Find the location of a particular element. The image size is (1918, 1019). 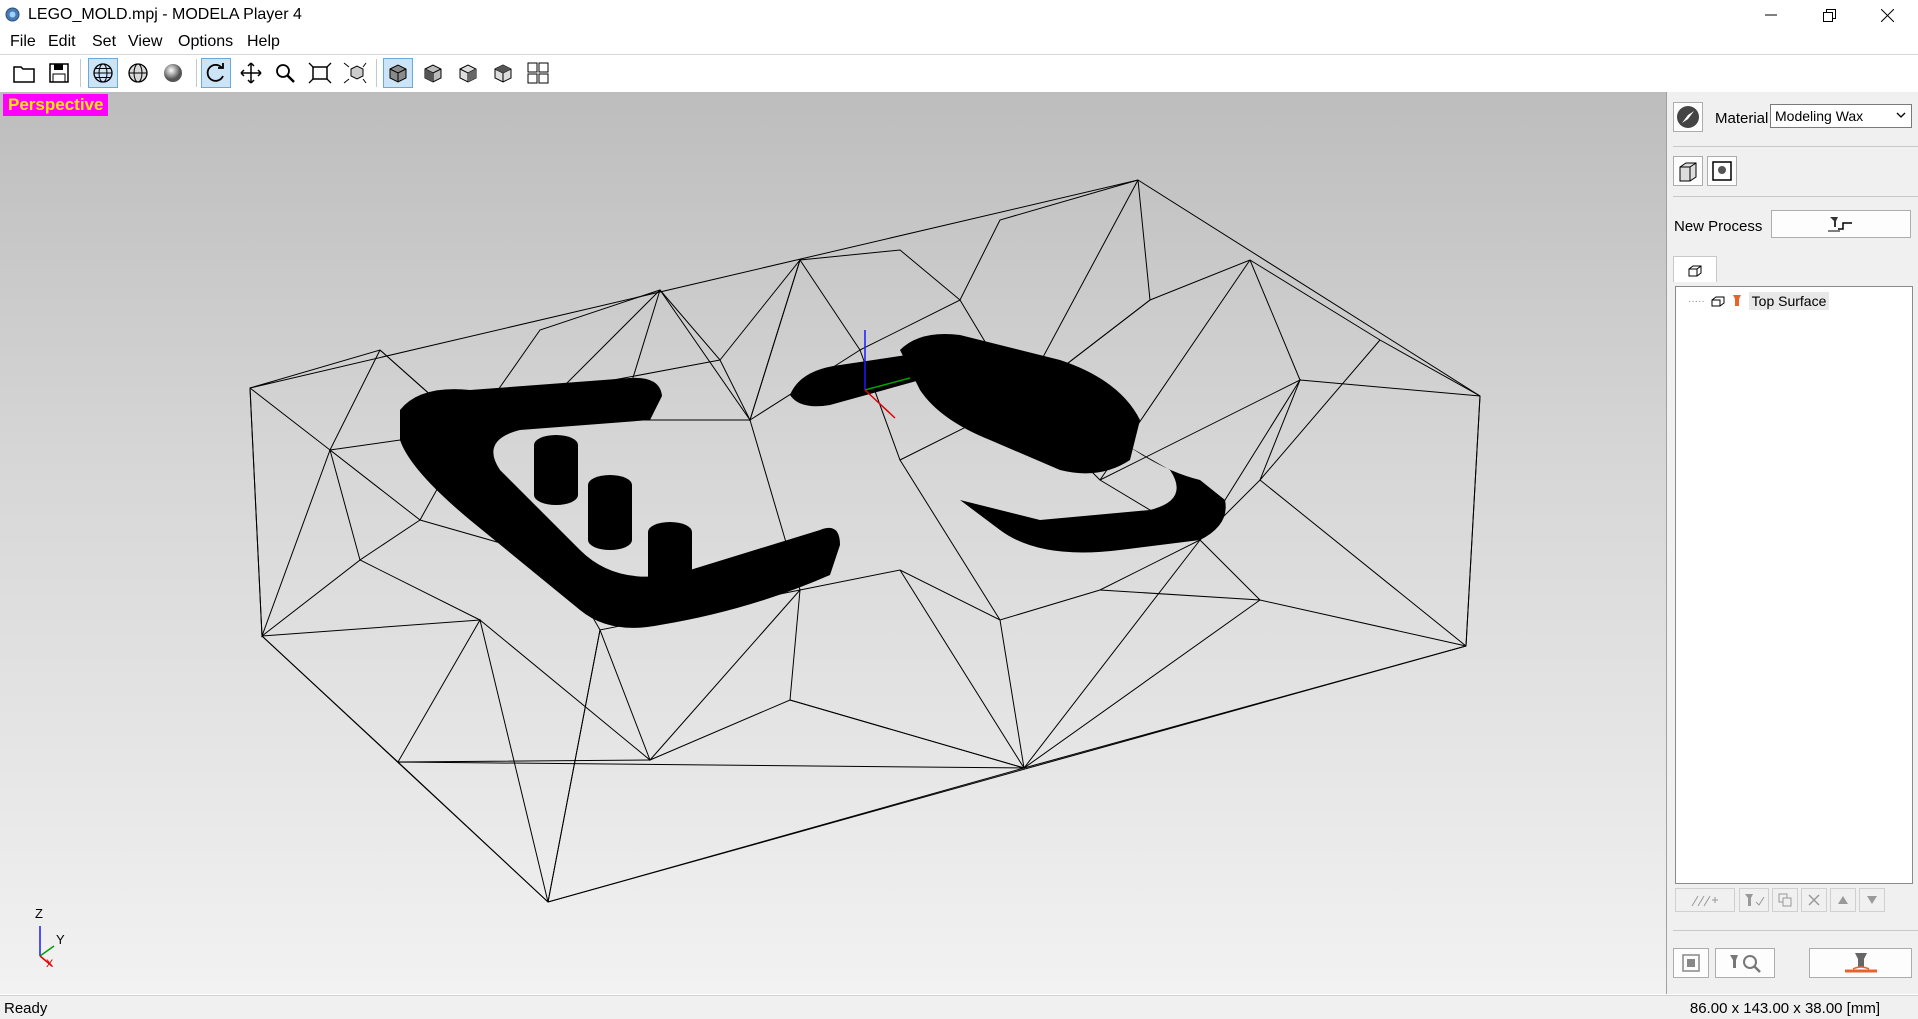

path-preview-button is located at coordinates (1705, 900).